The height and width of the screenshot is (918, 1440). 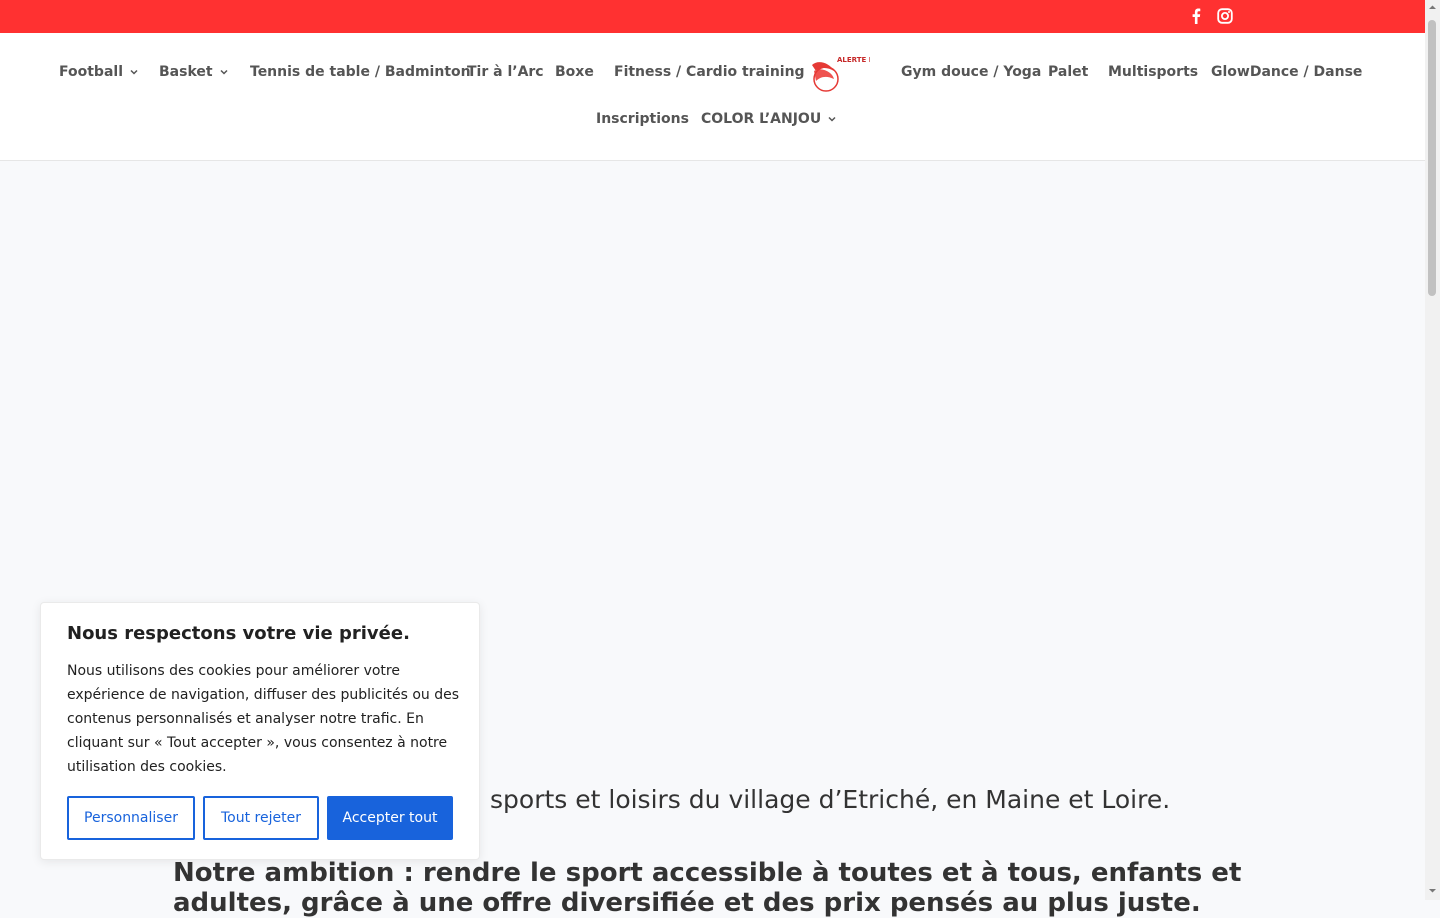 I want to click on instagram-icon, so click(x=1225, y=16).